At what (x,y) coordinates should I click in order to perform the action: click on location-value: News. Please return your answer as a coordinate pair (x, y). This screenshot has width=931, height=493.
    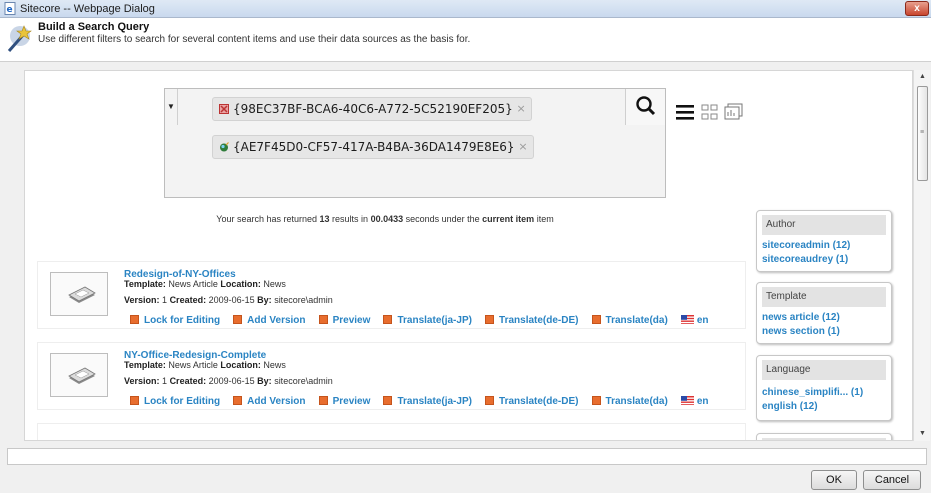
    Looking at the image, I should click on (274, 284).